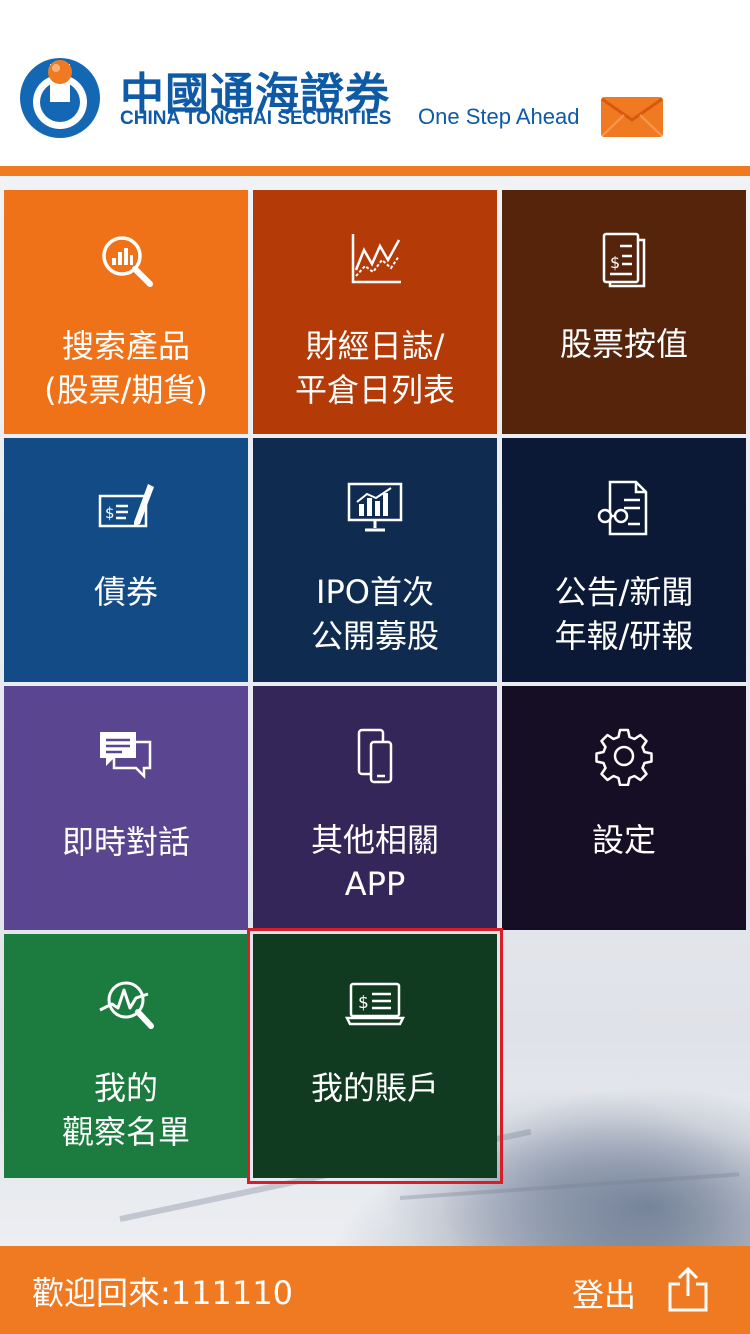  What do you see at coordinates (376, 259) in the screenshot?
I see `line-chart-icon` at bounding box center [376, 259].